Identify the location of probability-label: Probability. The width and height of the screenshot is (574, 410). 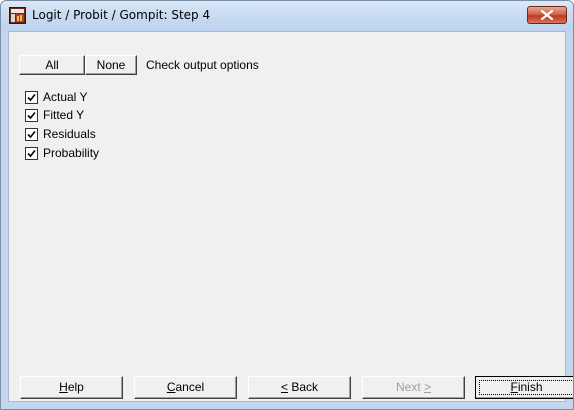
(71, 153).